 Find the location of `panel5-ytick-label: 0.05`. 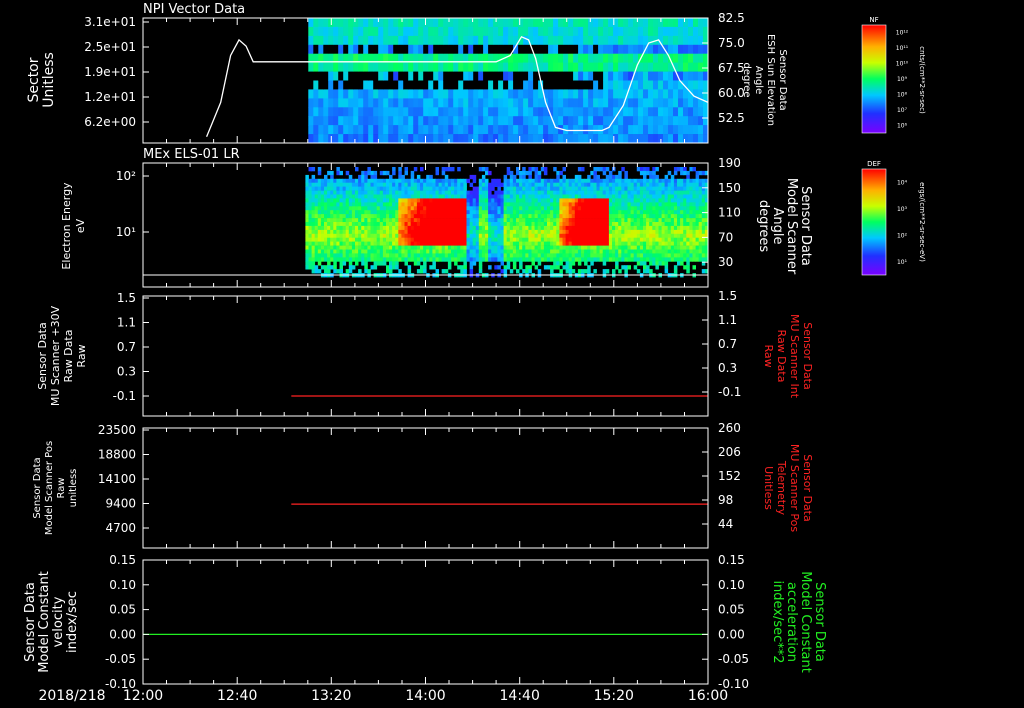

panel5-ytick-label: 0.05 is located at coordinates (122, 610).